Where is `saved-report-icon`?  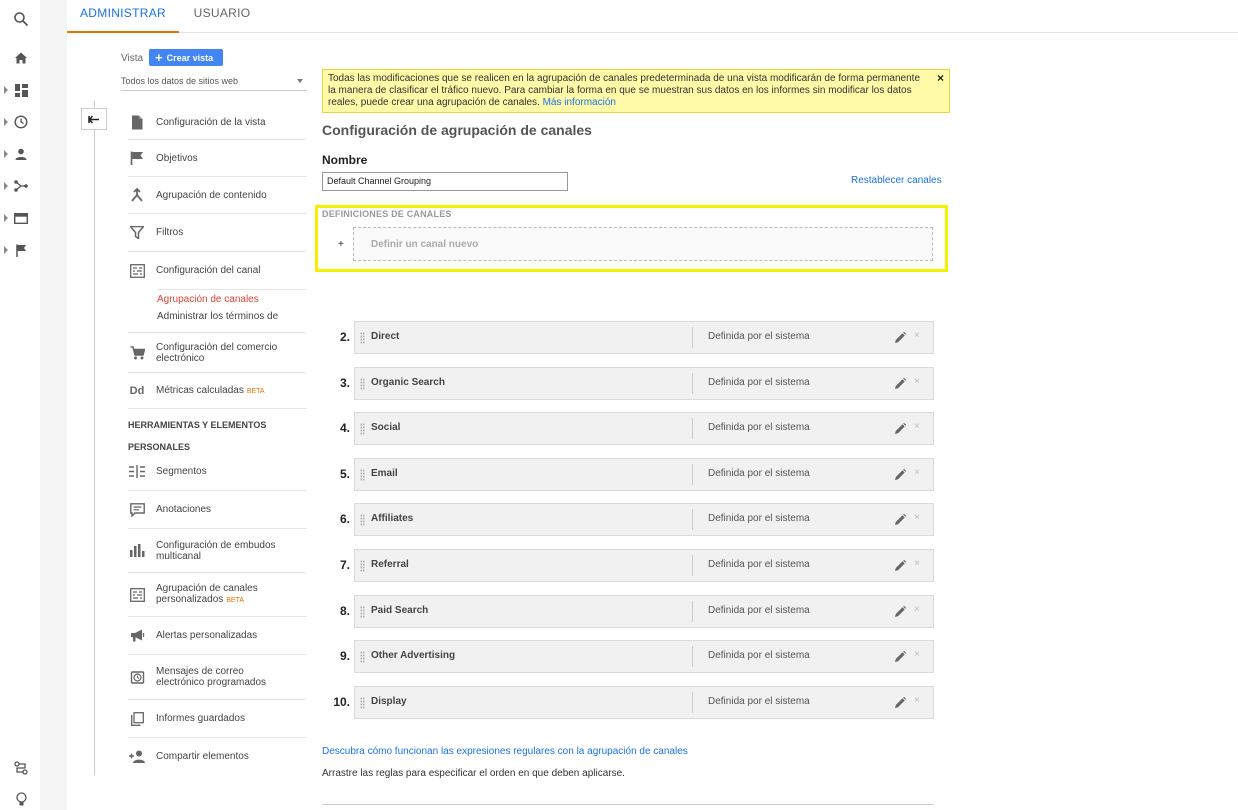
saved-report-icon is located at coordinates (137, 719).